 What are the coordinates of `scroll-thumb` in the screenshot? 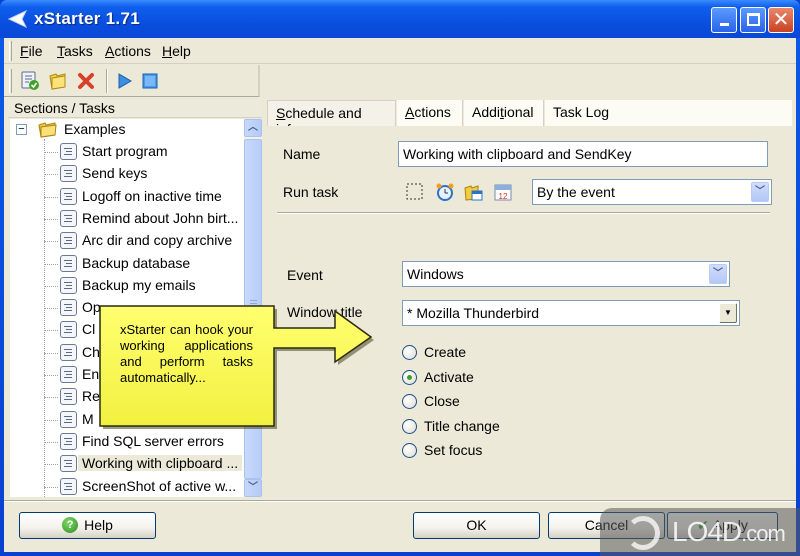 It's located at (253, 309).